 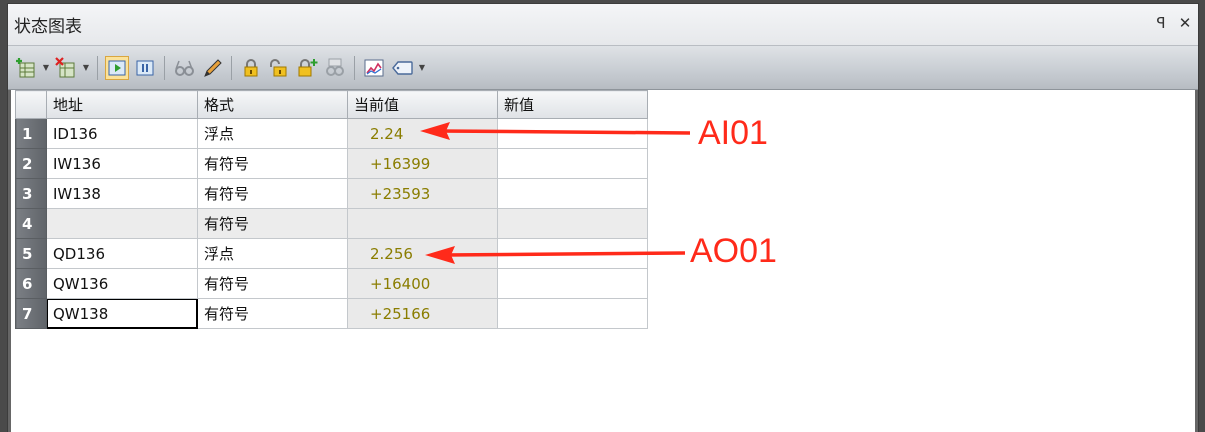 What do you see at coordinates (555, 193) in the screenshot?
I see `annotation-arrows` at bounding box center [555, 193].